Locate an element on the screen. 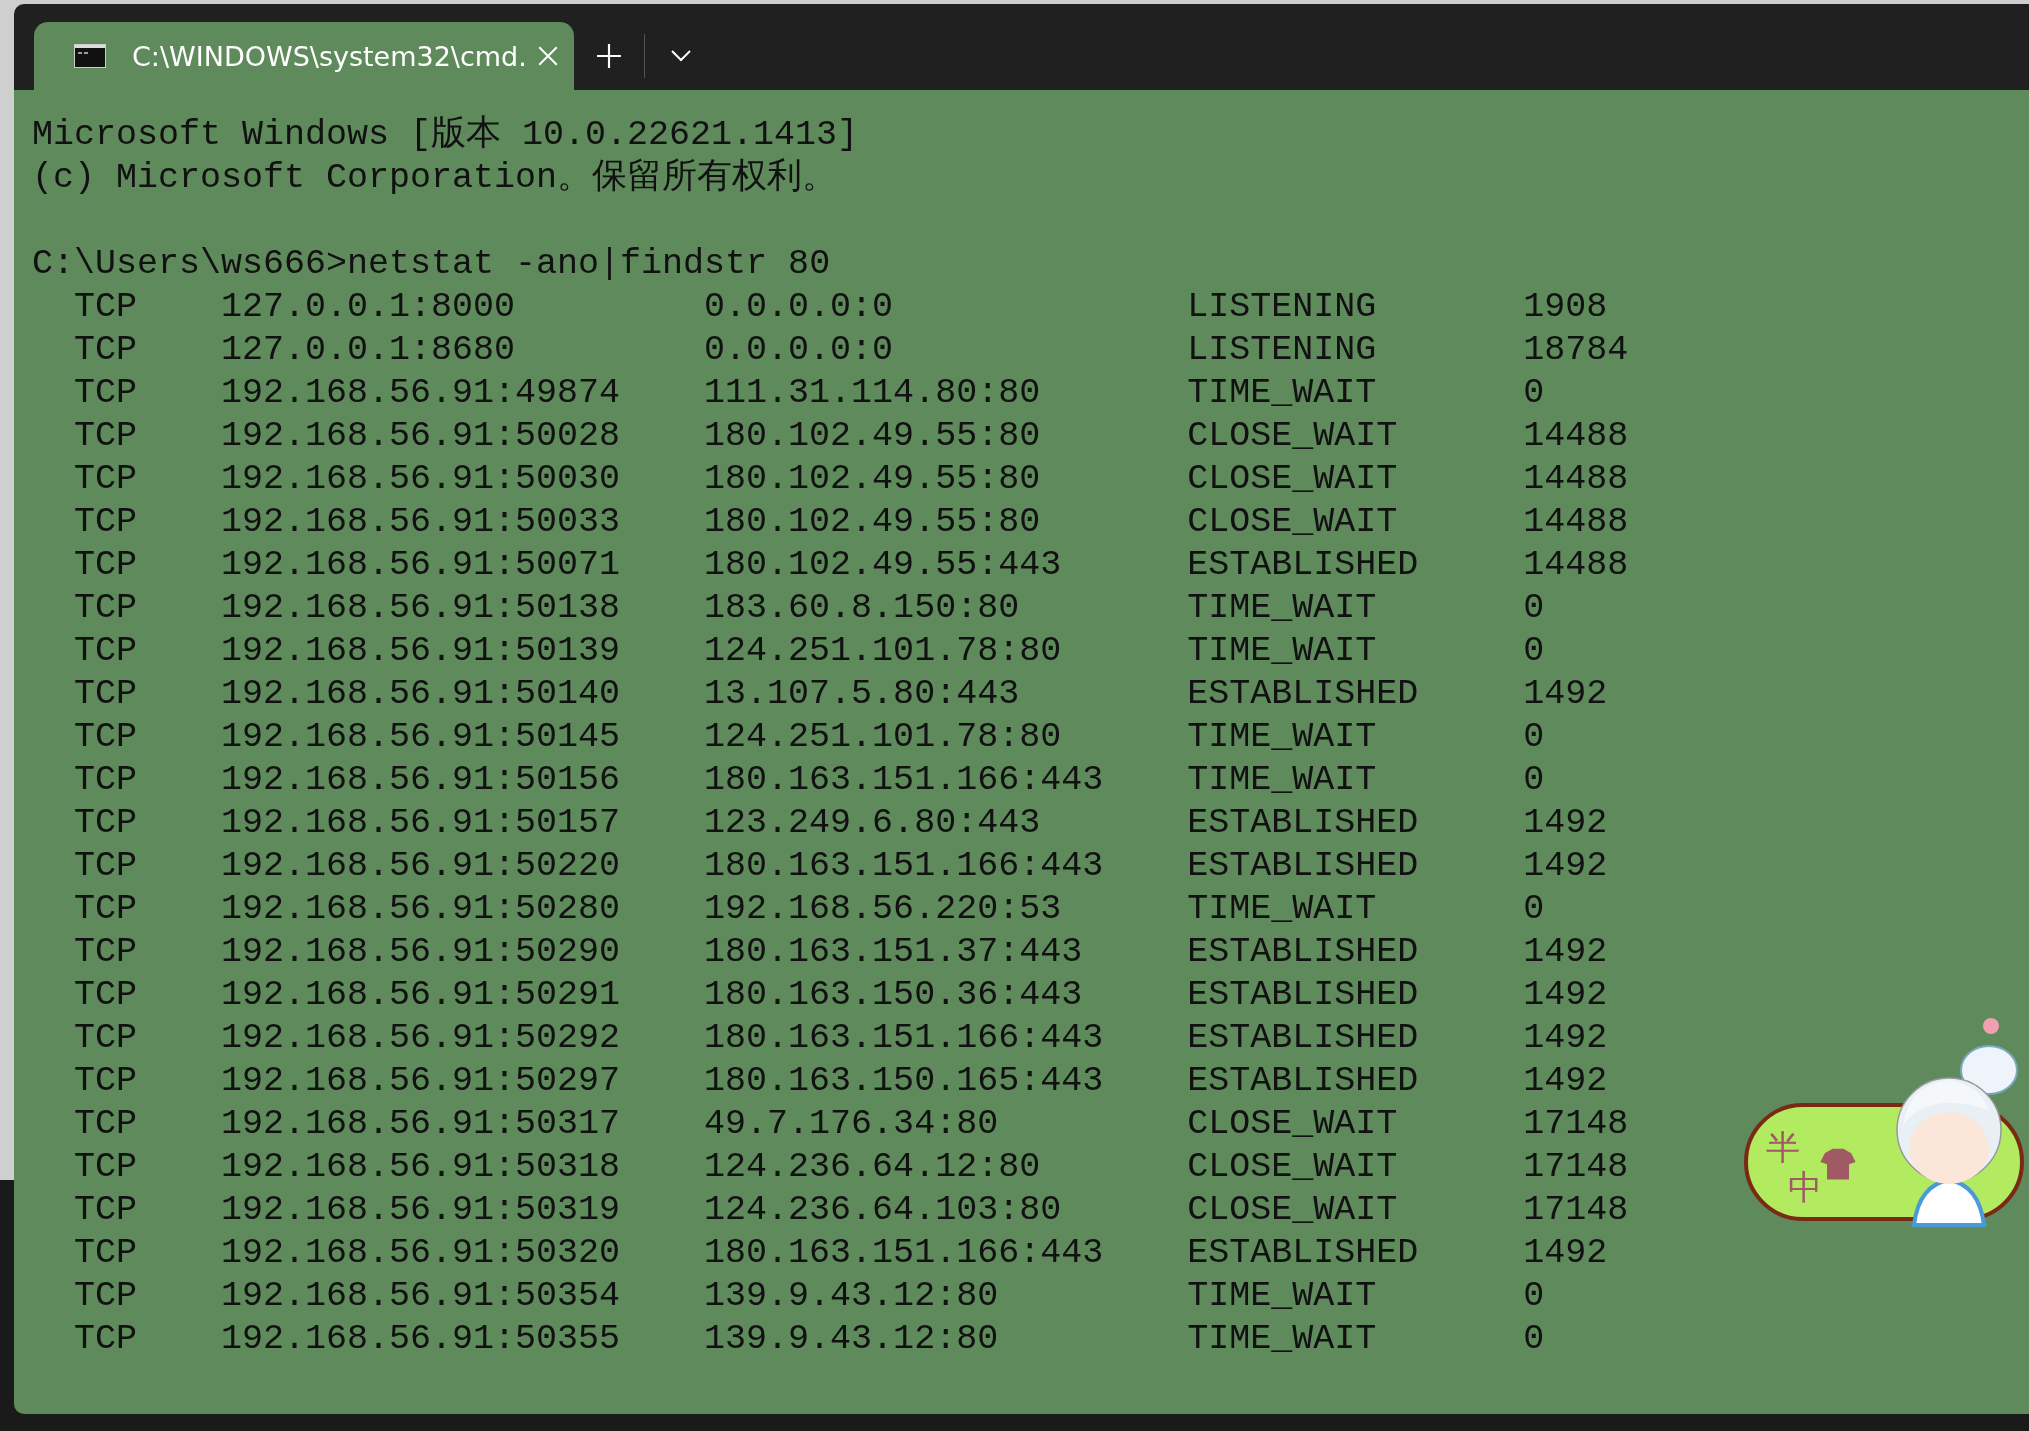  local-address-cell-text: 192.168.56.91:50297 is located at coordinates (421, 1081).